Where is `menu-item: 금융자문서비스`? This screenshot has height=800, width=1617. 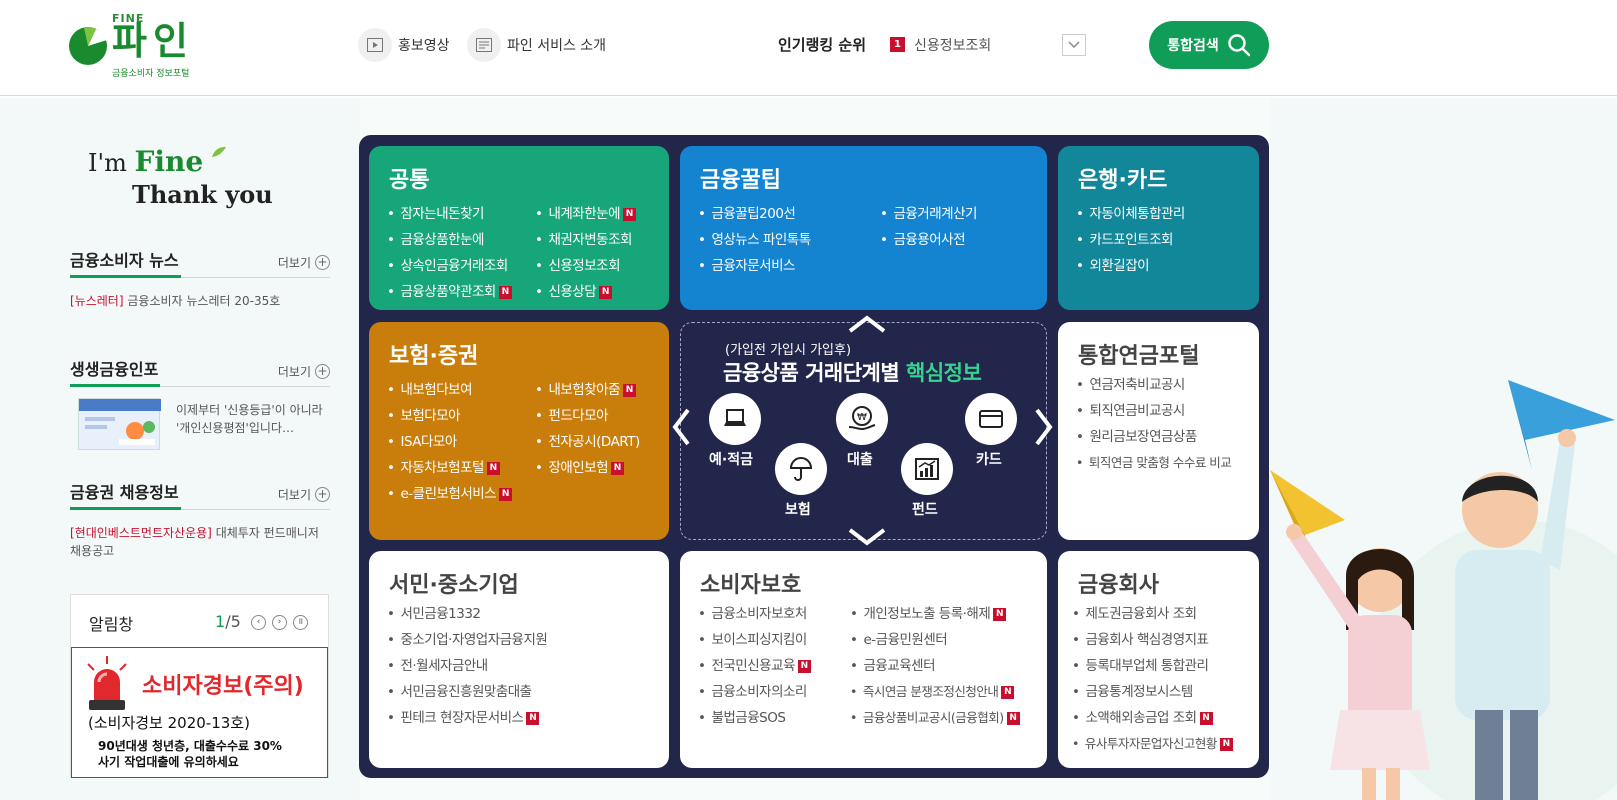
menu-item: 금융자문서비스 is located at coordinates (754, 266).